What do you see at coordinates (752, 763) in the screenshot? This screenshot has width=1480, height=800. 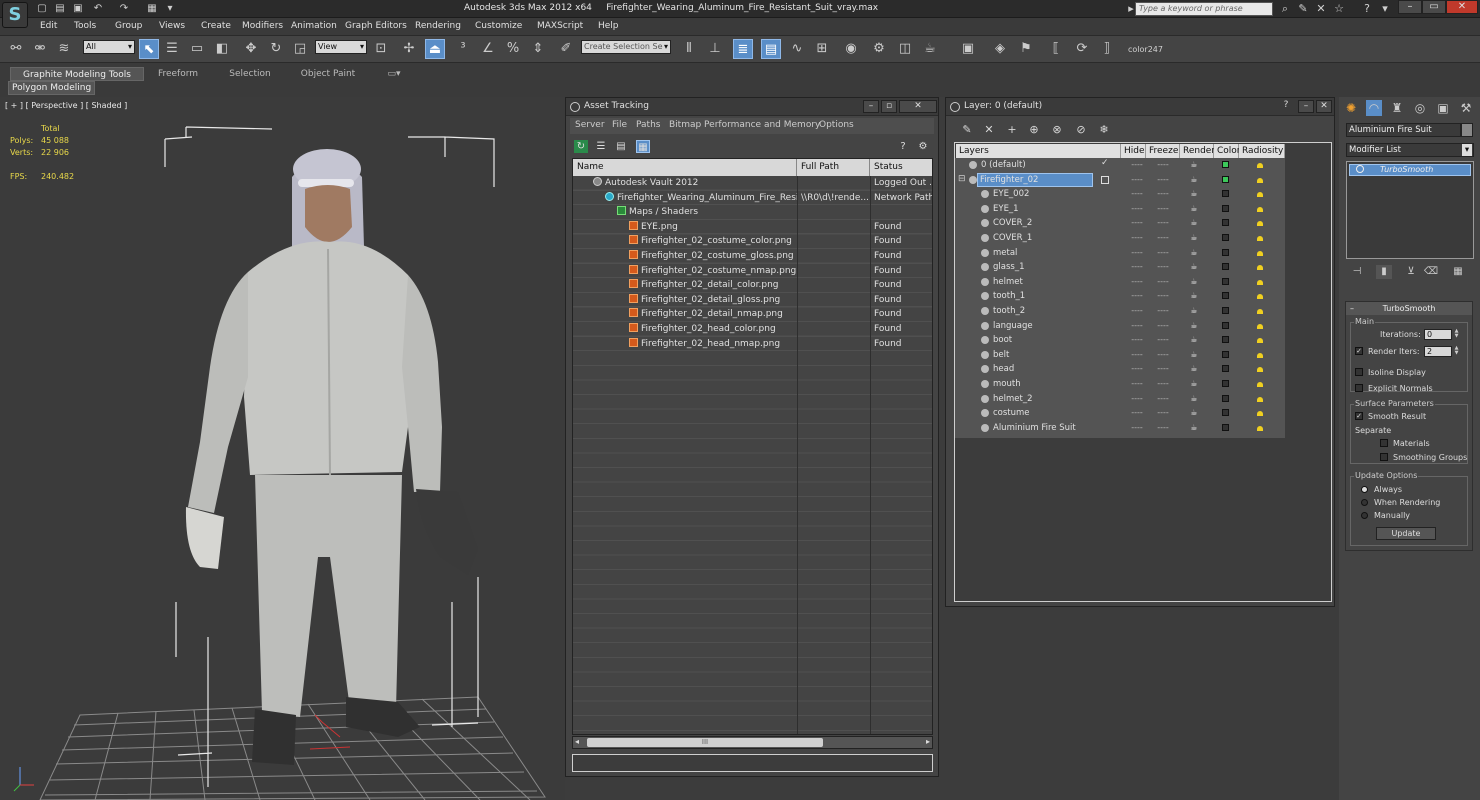 I see `asset-path-field` at bounding box center [752, 763].